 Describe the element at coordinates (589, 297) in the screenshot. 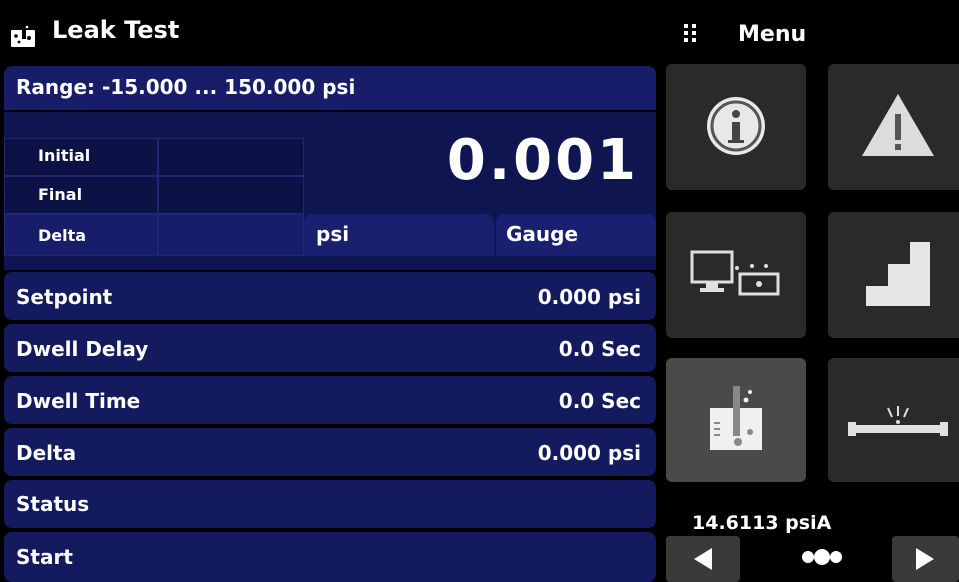

I see `setpoint-value: 0.000 psi` at that location.